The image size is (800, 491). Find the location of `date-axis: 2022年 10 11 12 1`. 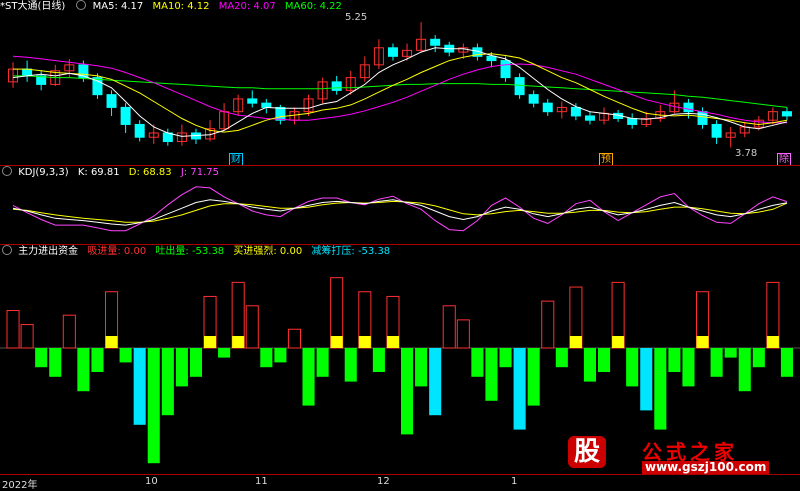

date-axis: 2022年 10 11 12 1 is located at coordinates (400, 482).